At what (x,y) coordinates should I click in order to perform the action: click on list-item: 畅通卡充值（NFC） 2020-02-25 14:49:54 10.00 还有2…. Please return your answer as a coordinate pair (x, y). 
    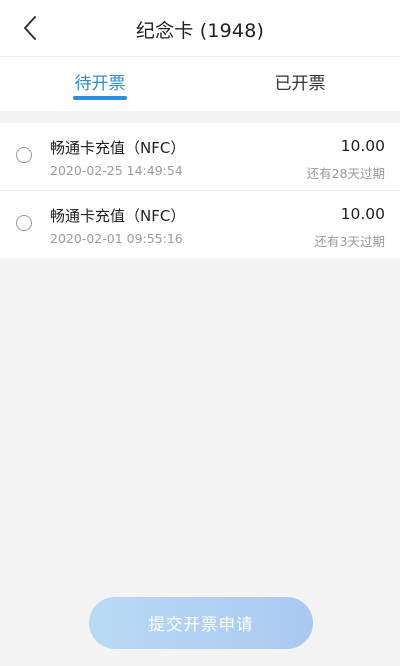
    Looking at the image, I should click on (200, 156).